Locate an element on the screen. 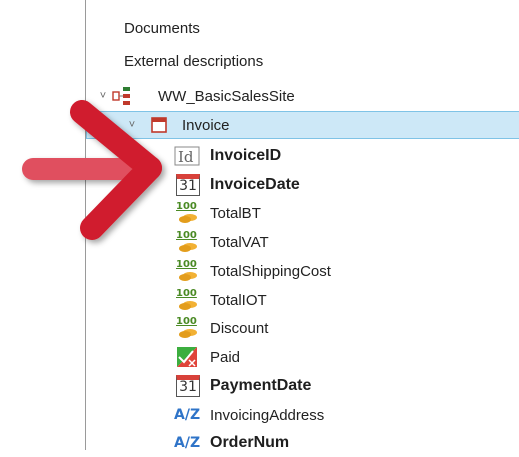 Image resolution: width=519 pixels, height=457 pixels. attribute-row: A/Z InvoicingAddress is located at coordinates (302, 415).